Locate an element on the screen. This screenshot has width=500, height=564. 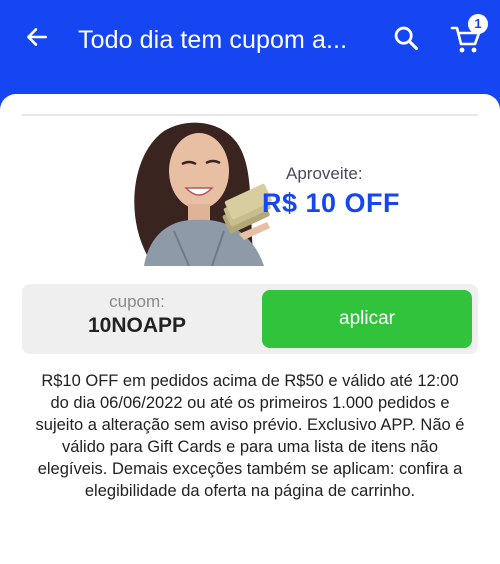
banner-offer-text: R$ 10 OFF is located at coordinates (331, 203).